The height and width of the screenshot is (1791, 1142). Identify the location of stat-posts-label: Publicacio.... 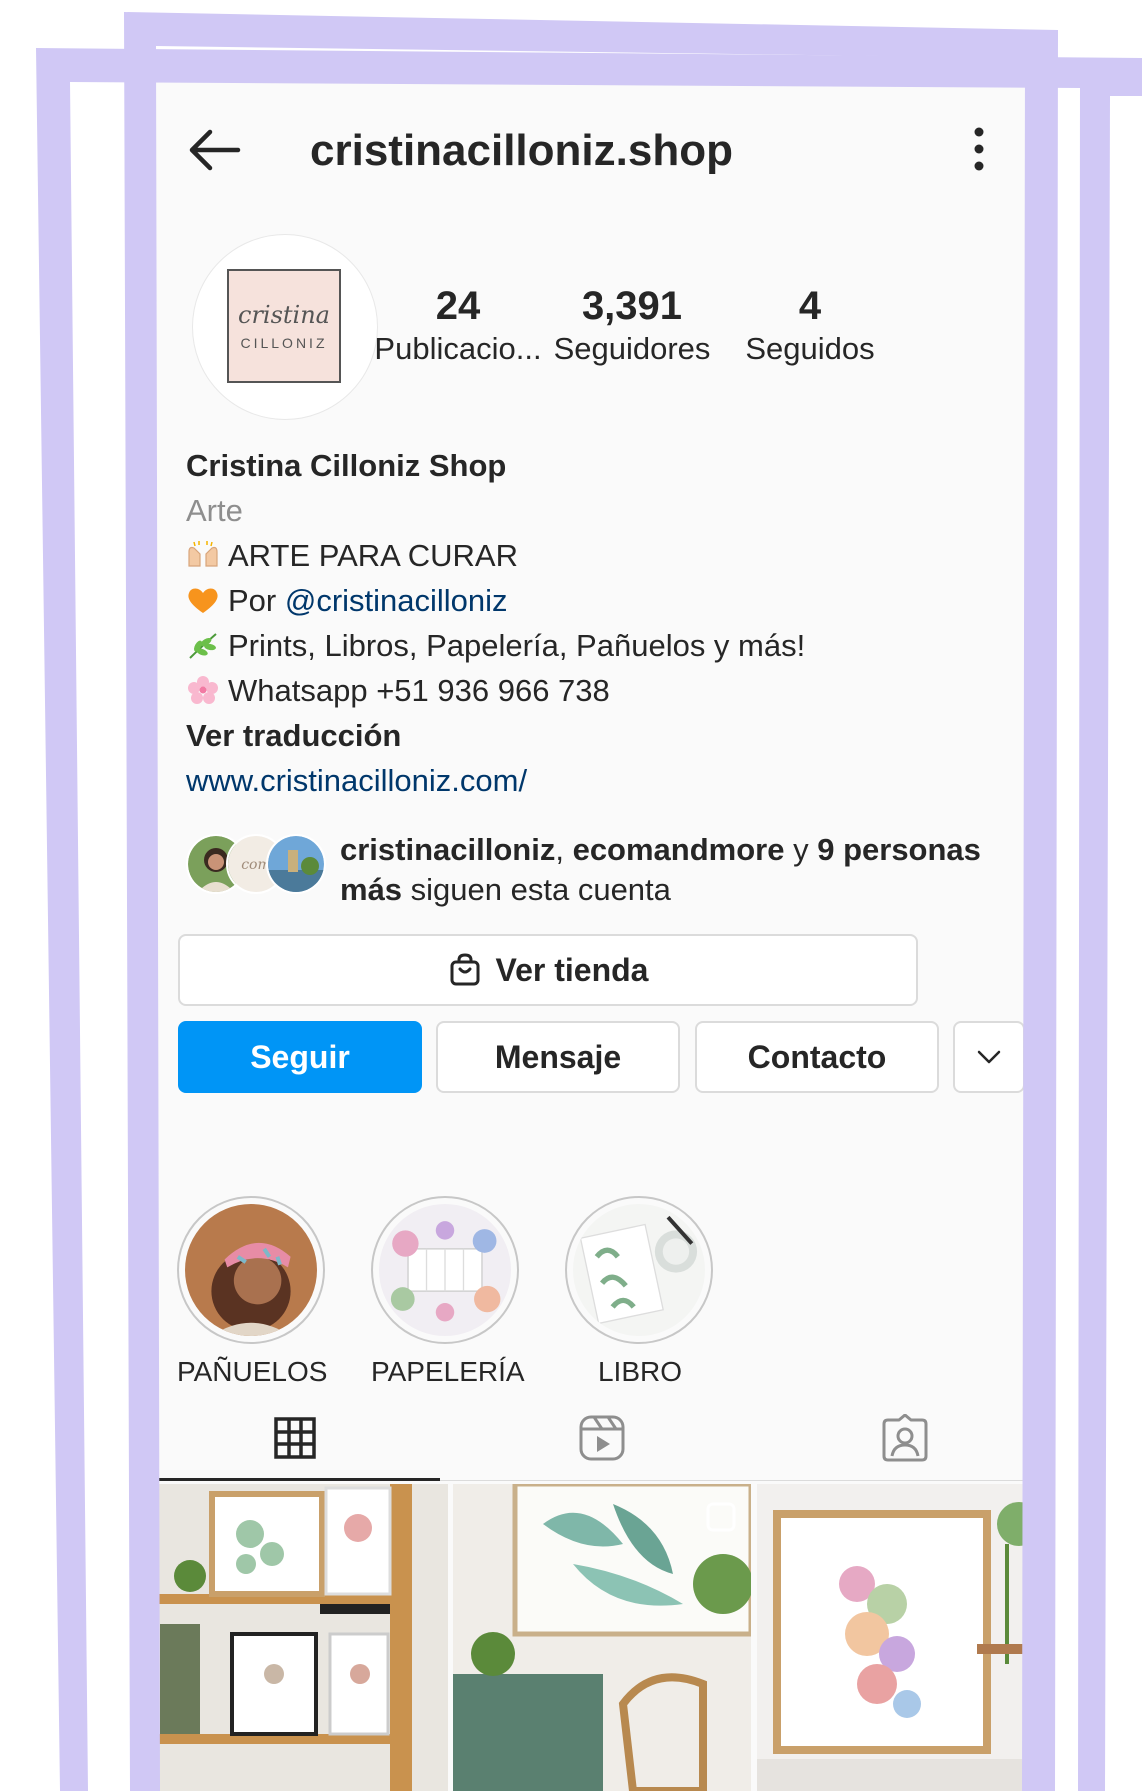
(458, 348).